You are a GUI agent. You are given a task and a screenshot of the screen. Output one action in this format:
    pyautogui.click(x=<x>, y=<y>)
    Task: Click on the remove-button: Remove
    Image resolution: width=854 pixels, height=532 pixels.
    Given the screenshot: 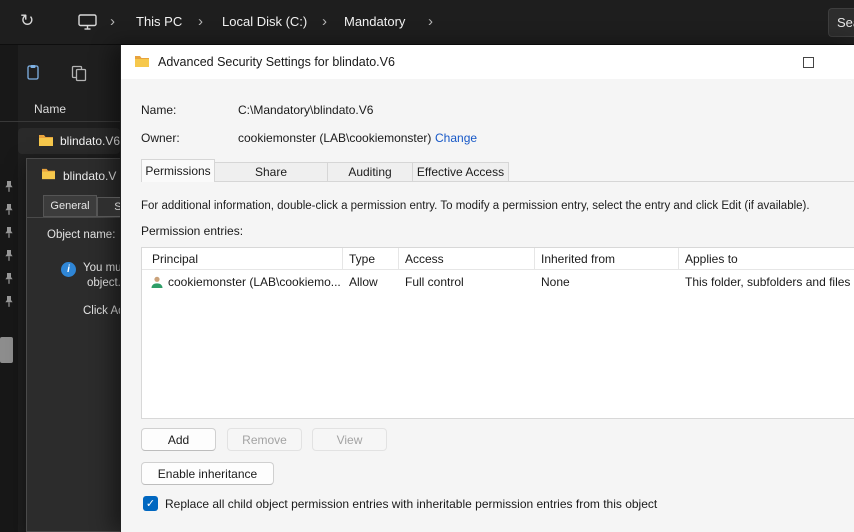 What is the action you would take?
    pyautogui.click(x=264, y=439)
    